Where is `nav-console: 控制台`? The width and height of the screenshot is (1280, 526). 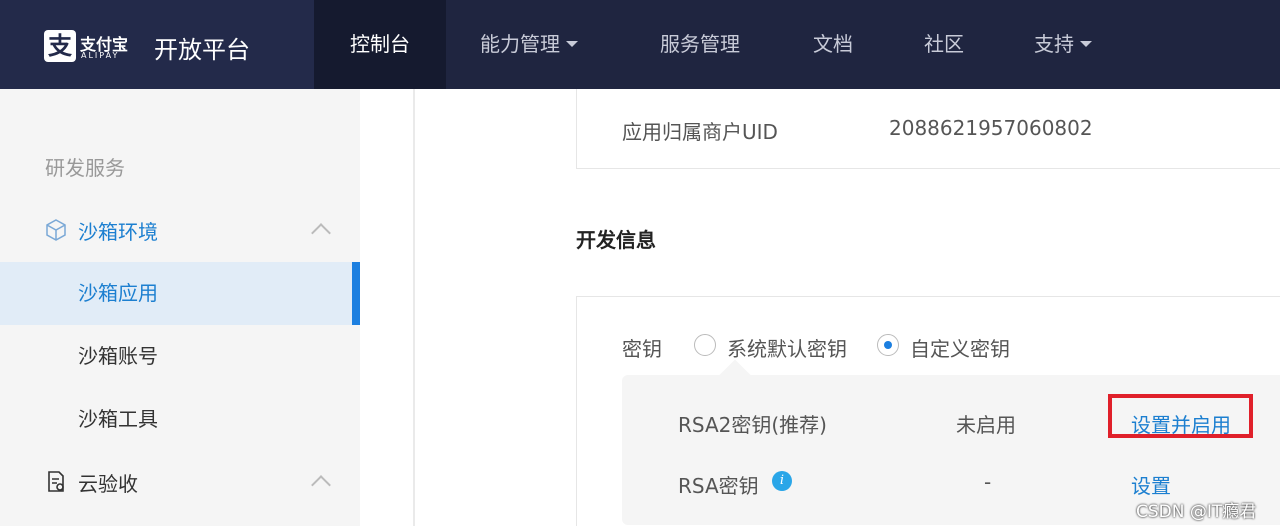 nav-console: 控制台 is located at coordinates (380, 44).